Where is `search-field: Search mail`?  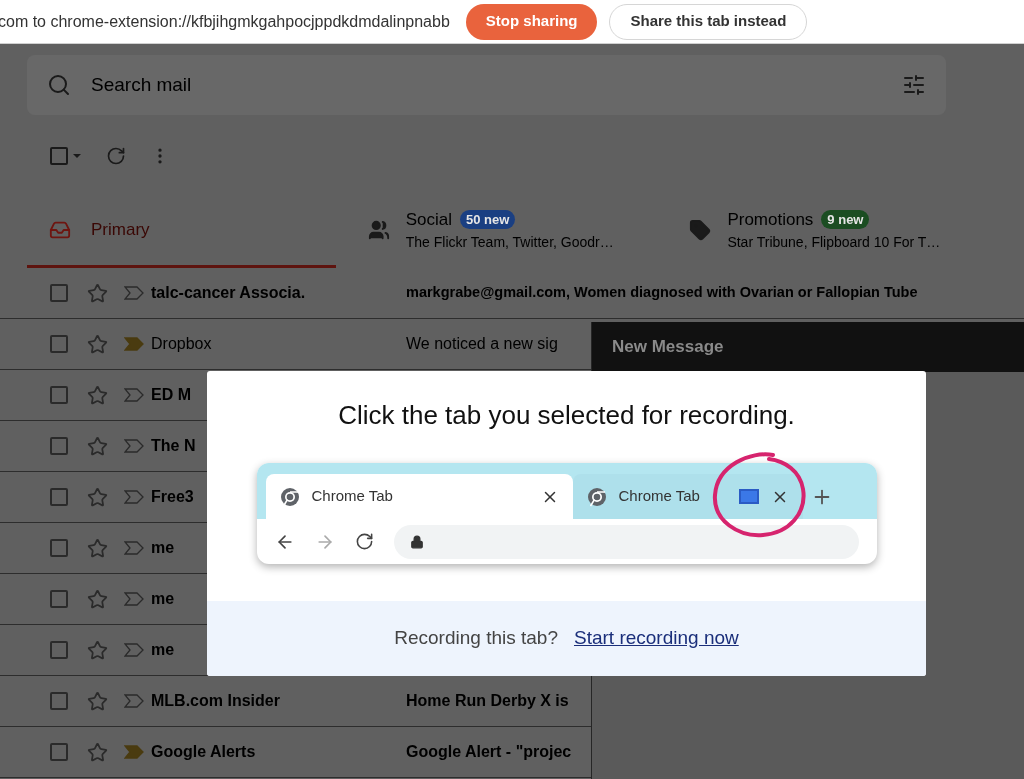 search-field: Search mail is located at coordinates (486, 85).